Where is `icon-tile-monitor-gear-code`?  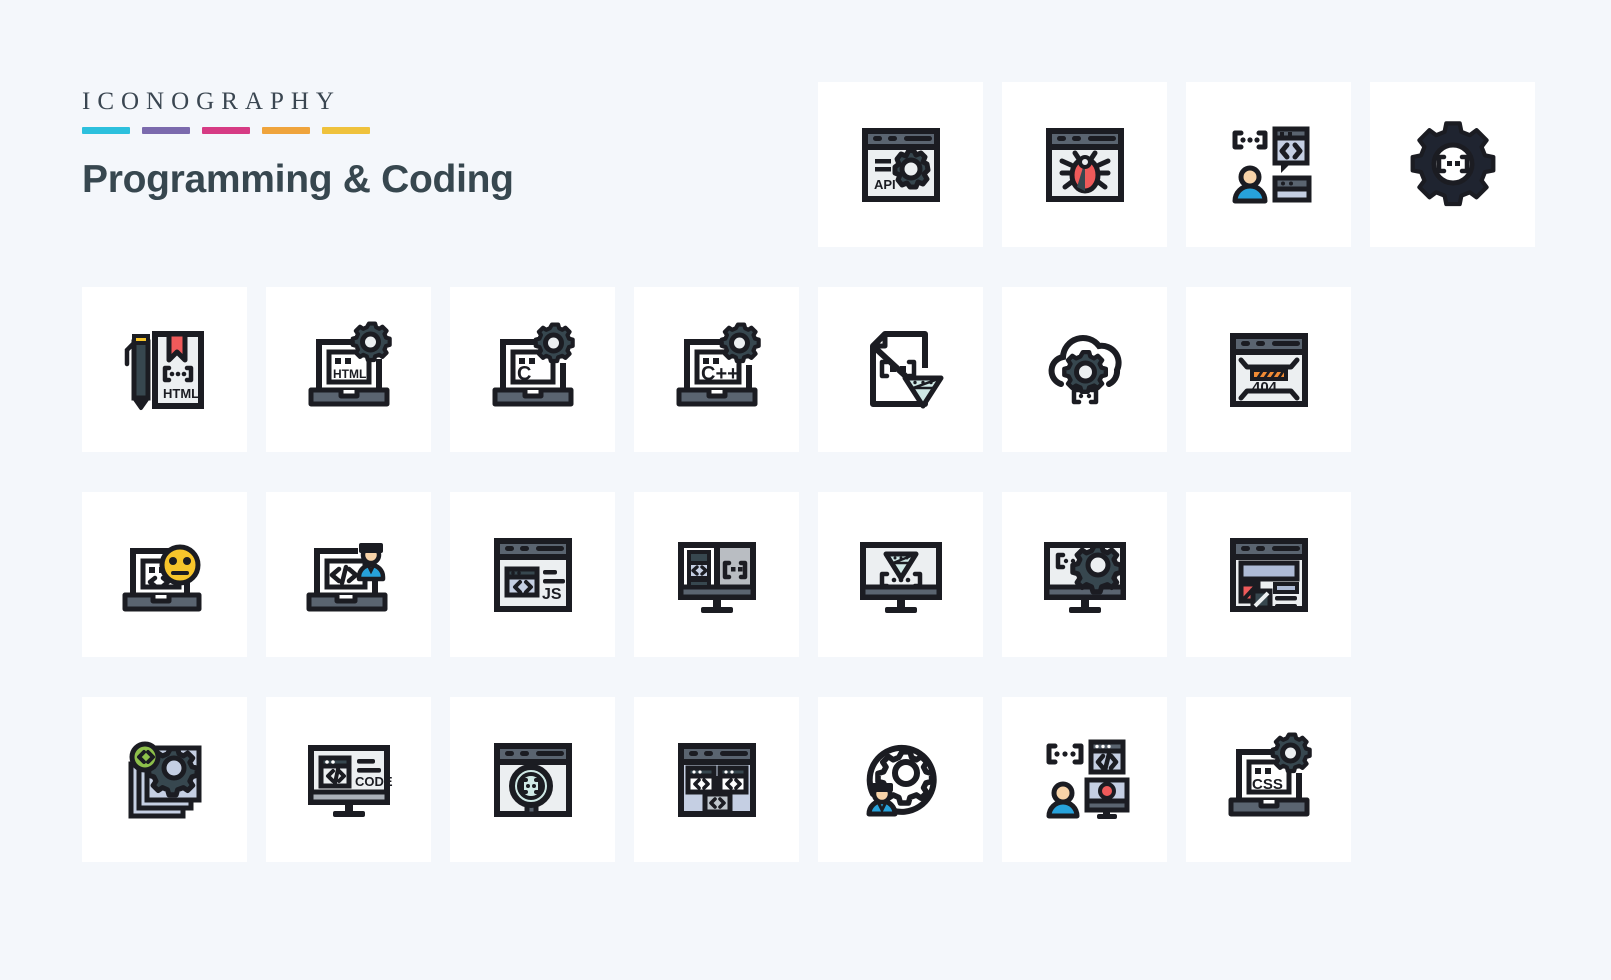 icon-tile-monitor-gear-code is located at coordinates (1084, 574).